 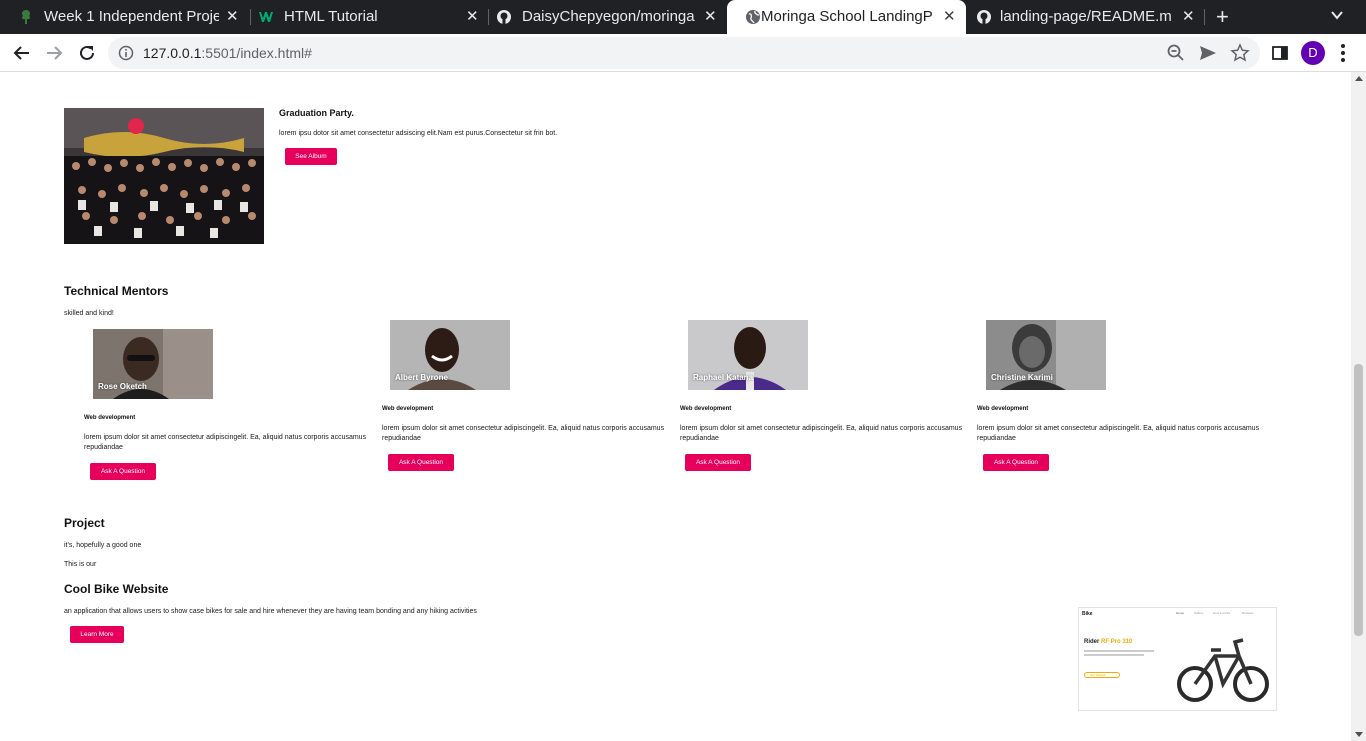 I want to click on profile-avatar: D, so click(x=1313, y=53).